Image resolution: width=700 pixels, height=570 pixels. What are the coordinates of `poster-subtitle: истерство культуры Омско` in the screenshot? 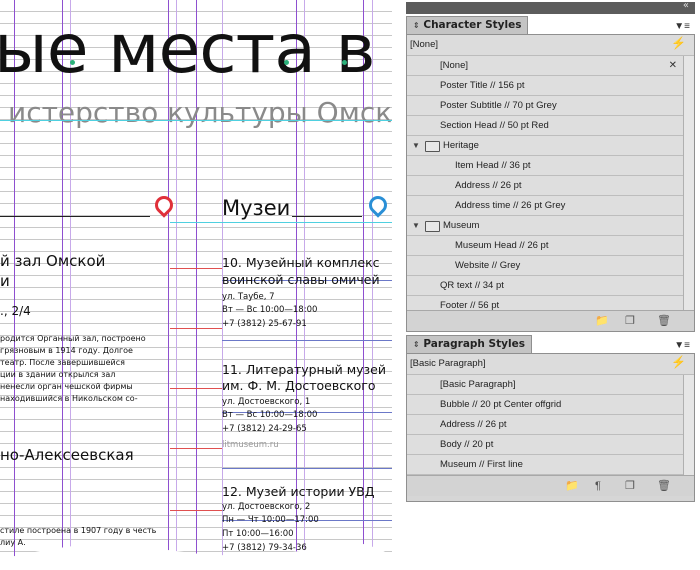 It's located at (200, 112).